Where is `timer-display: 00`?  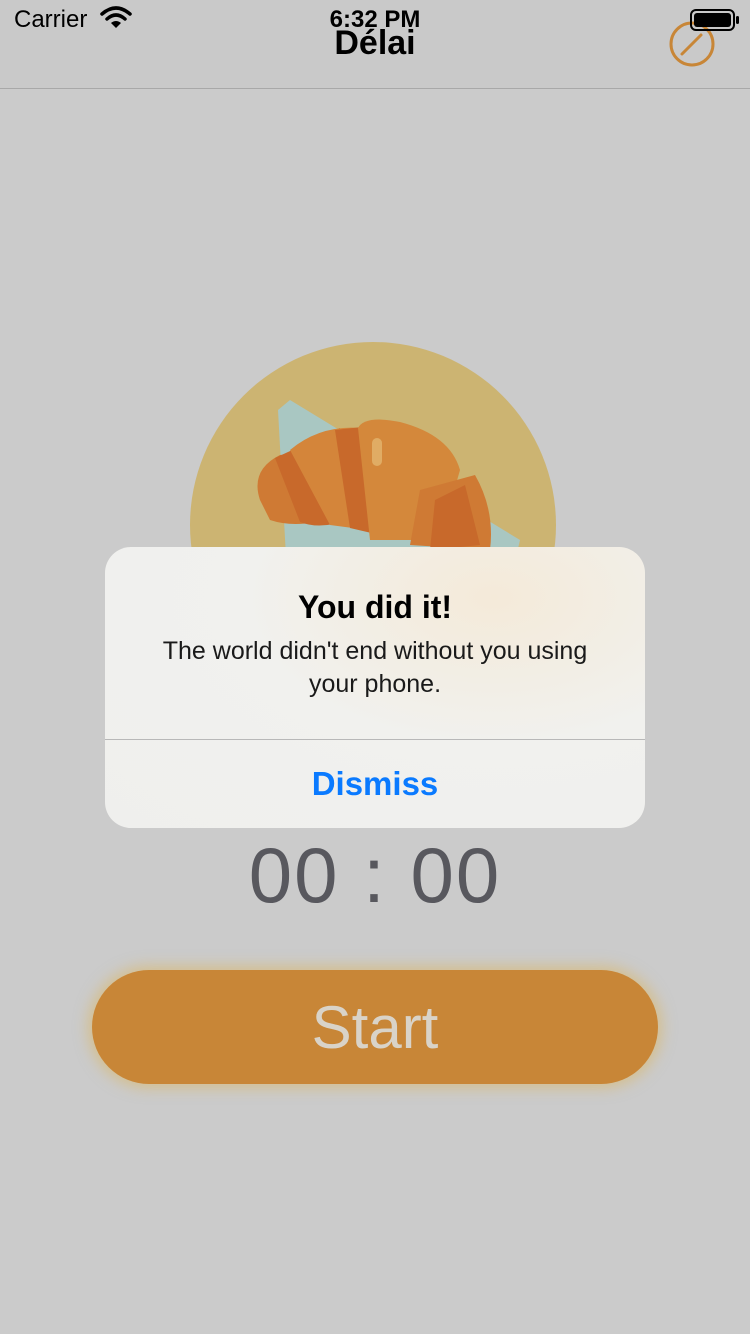 timer-display: 00 is located at coordinates (375, 875).